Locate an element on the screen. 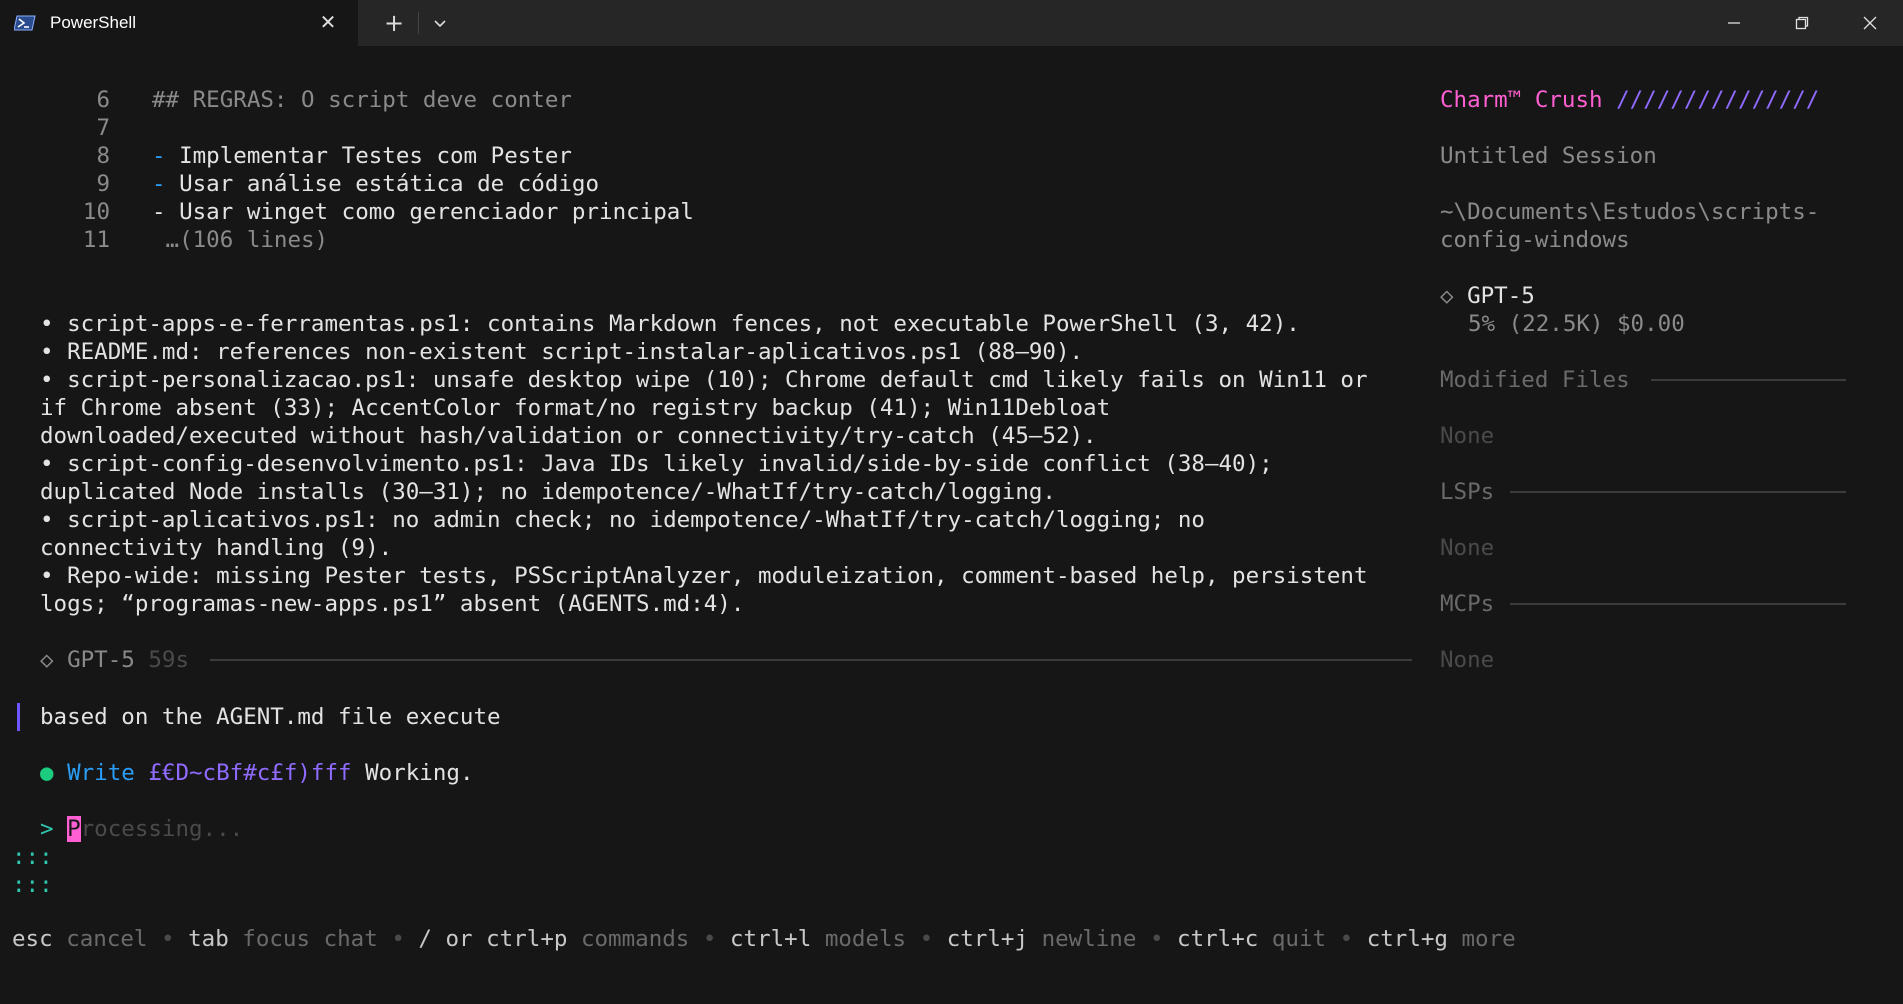 The width and height of the screenshot is (1903, 1004). powershell-icon is located at coordinates (25, 23).